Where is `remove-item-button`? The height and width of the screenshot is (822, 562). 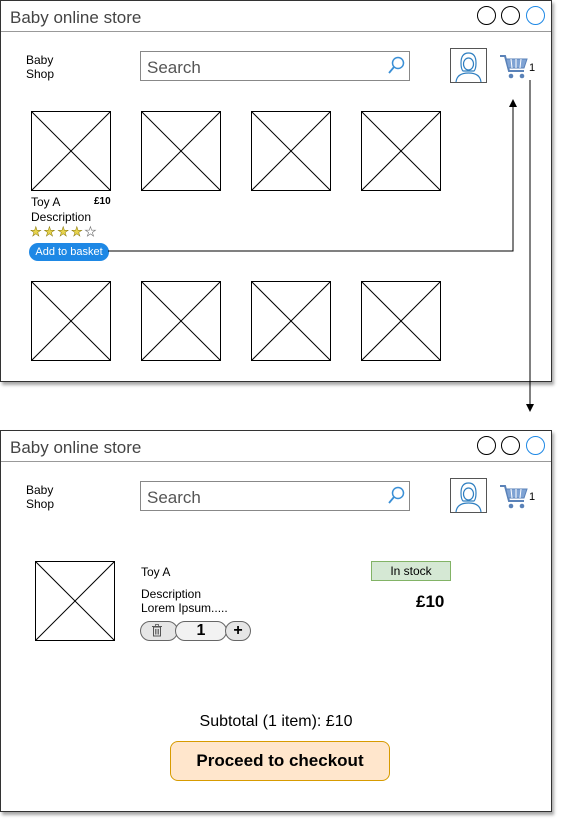 remove-item-button is located at coordinates (159, 631).